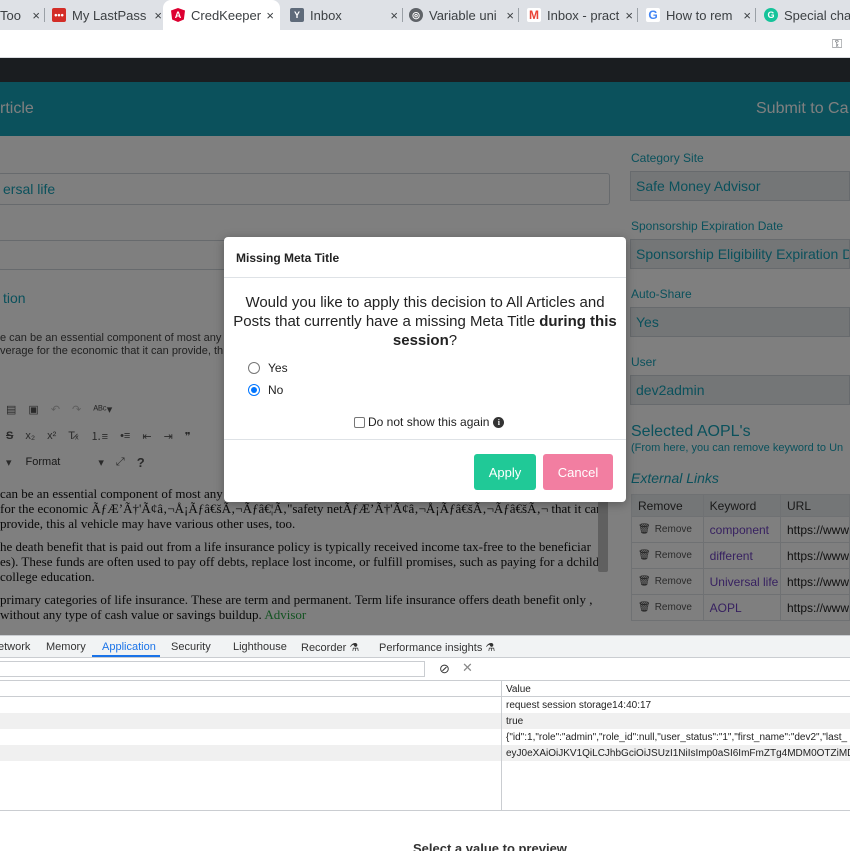 The width and height of the screenshot is (850, 851). I want to click on radio-no: No, so click(265, 390).